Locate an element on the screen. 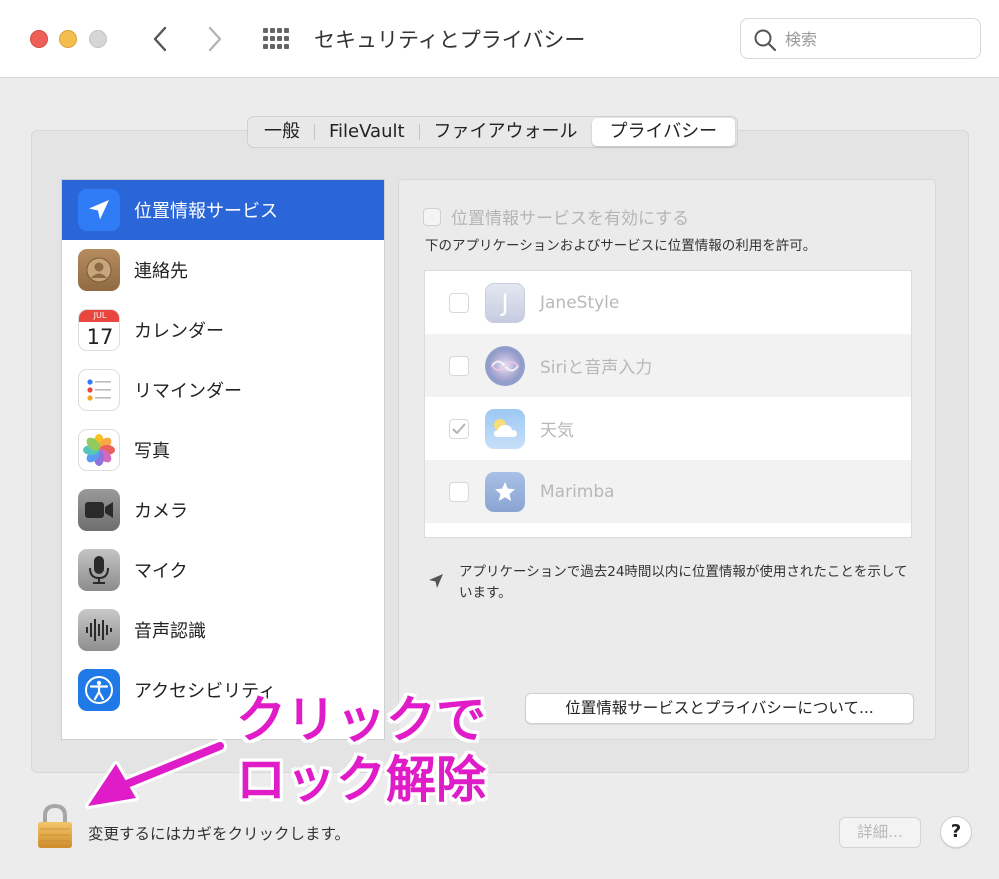 Image resolution: width=999 pixels, height=879 pixels. app-list: J JaneStyle Siriと音声入力 天気 Marimba is located at coordinates (668, 404).